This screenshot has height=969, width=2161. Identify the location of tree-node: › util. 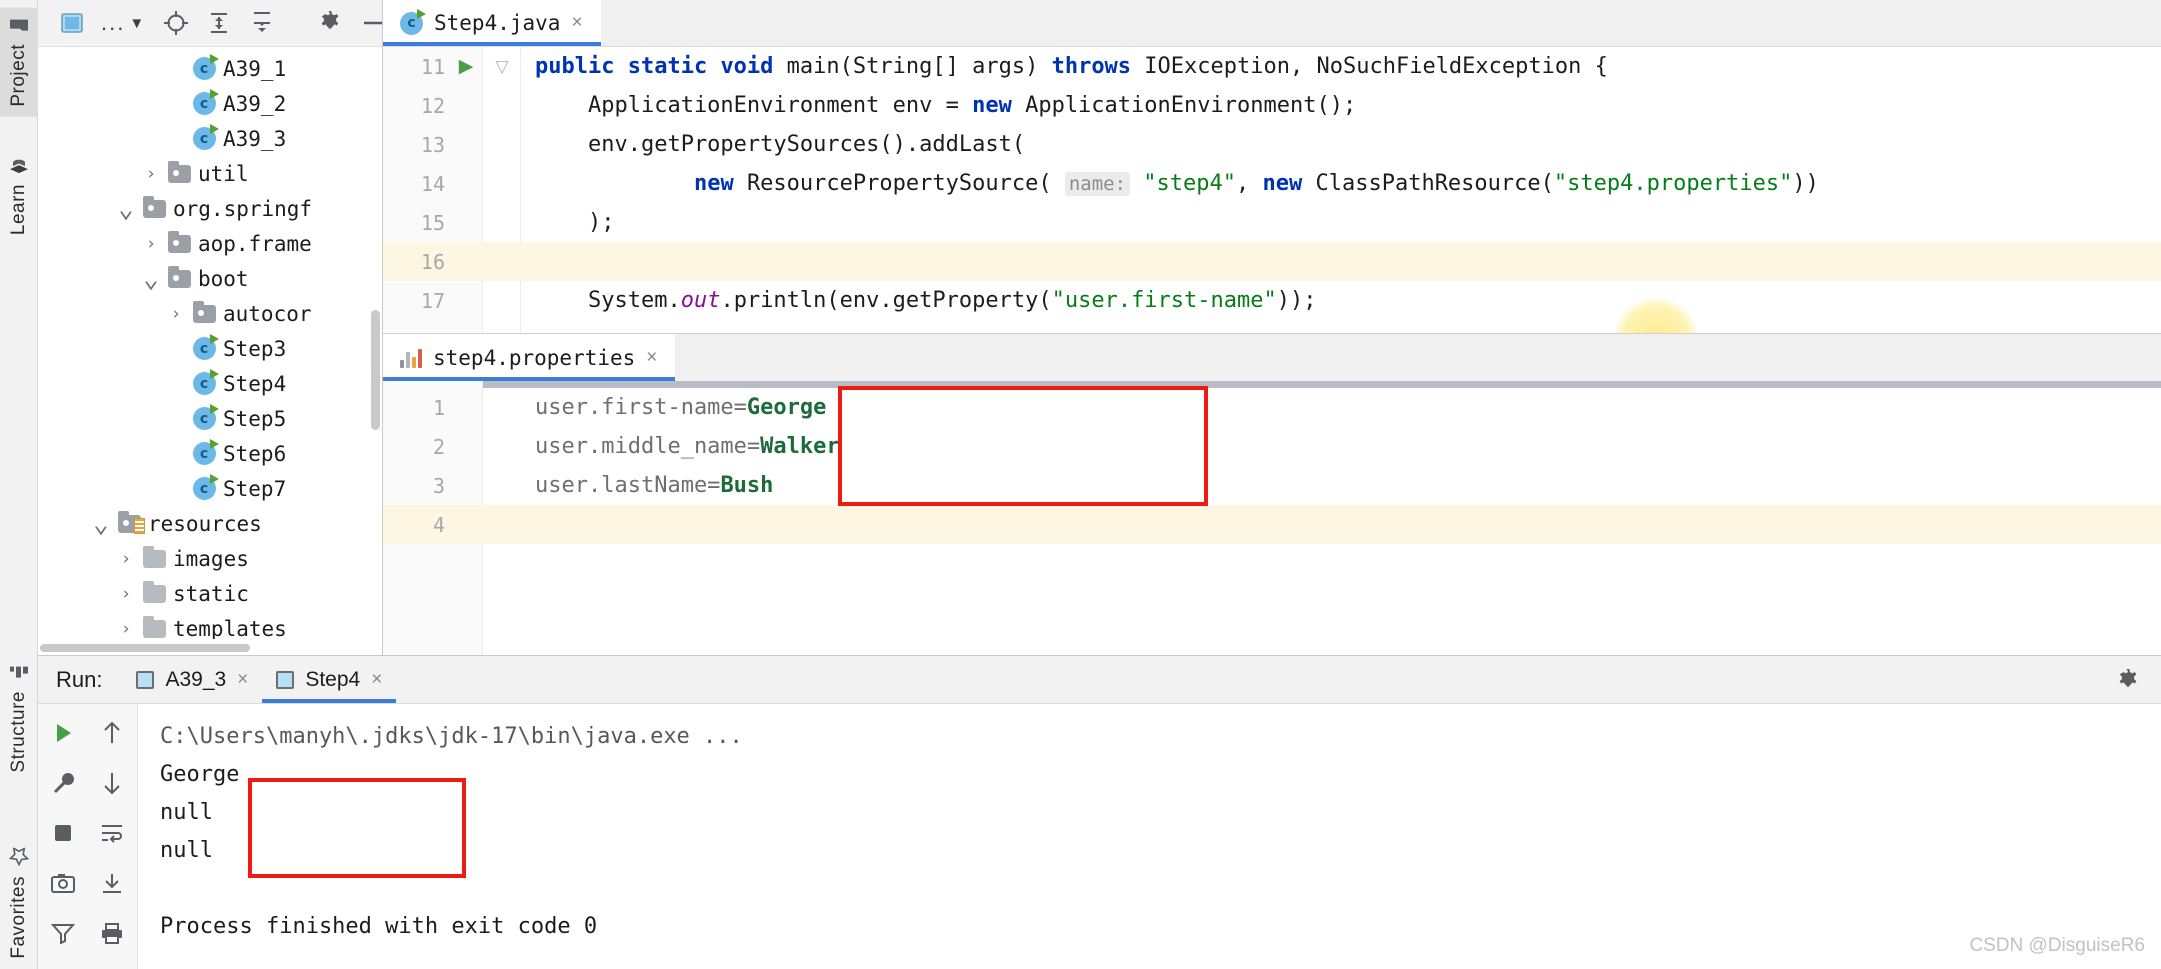
(210, 173).